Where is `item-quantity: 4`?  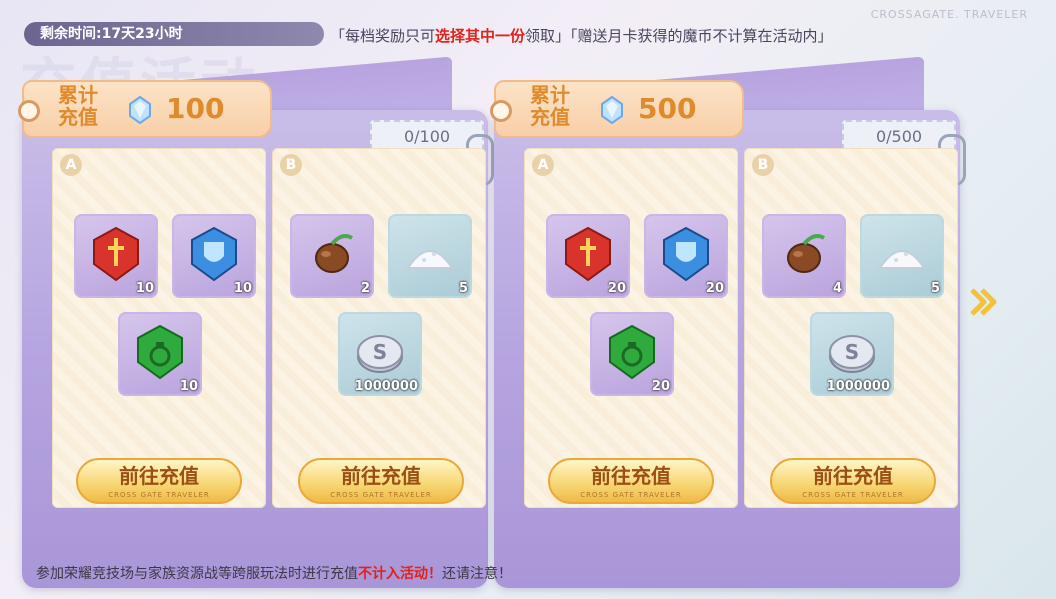
item-quantity: 4 is located at coordinates (837, 288).